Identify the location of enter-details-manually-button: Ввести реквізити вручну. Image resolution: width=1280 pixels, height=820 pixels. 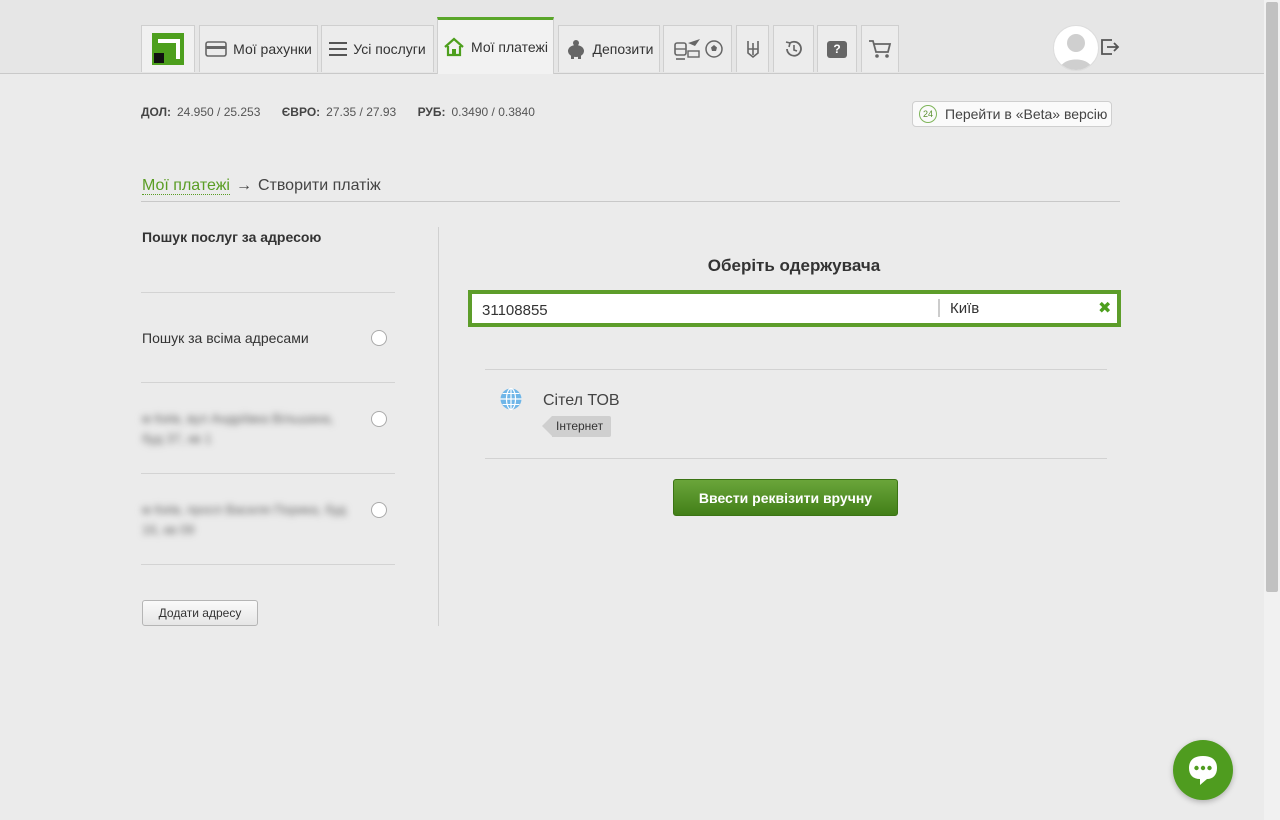
(785, 497).